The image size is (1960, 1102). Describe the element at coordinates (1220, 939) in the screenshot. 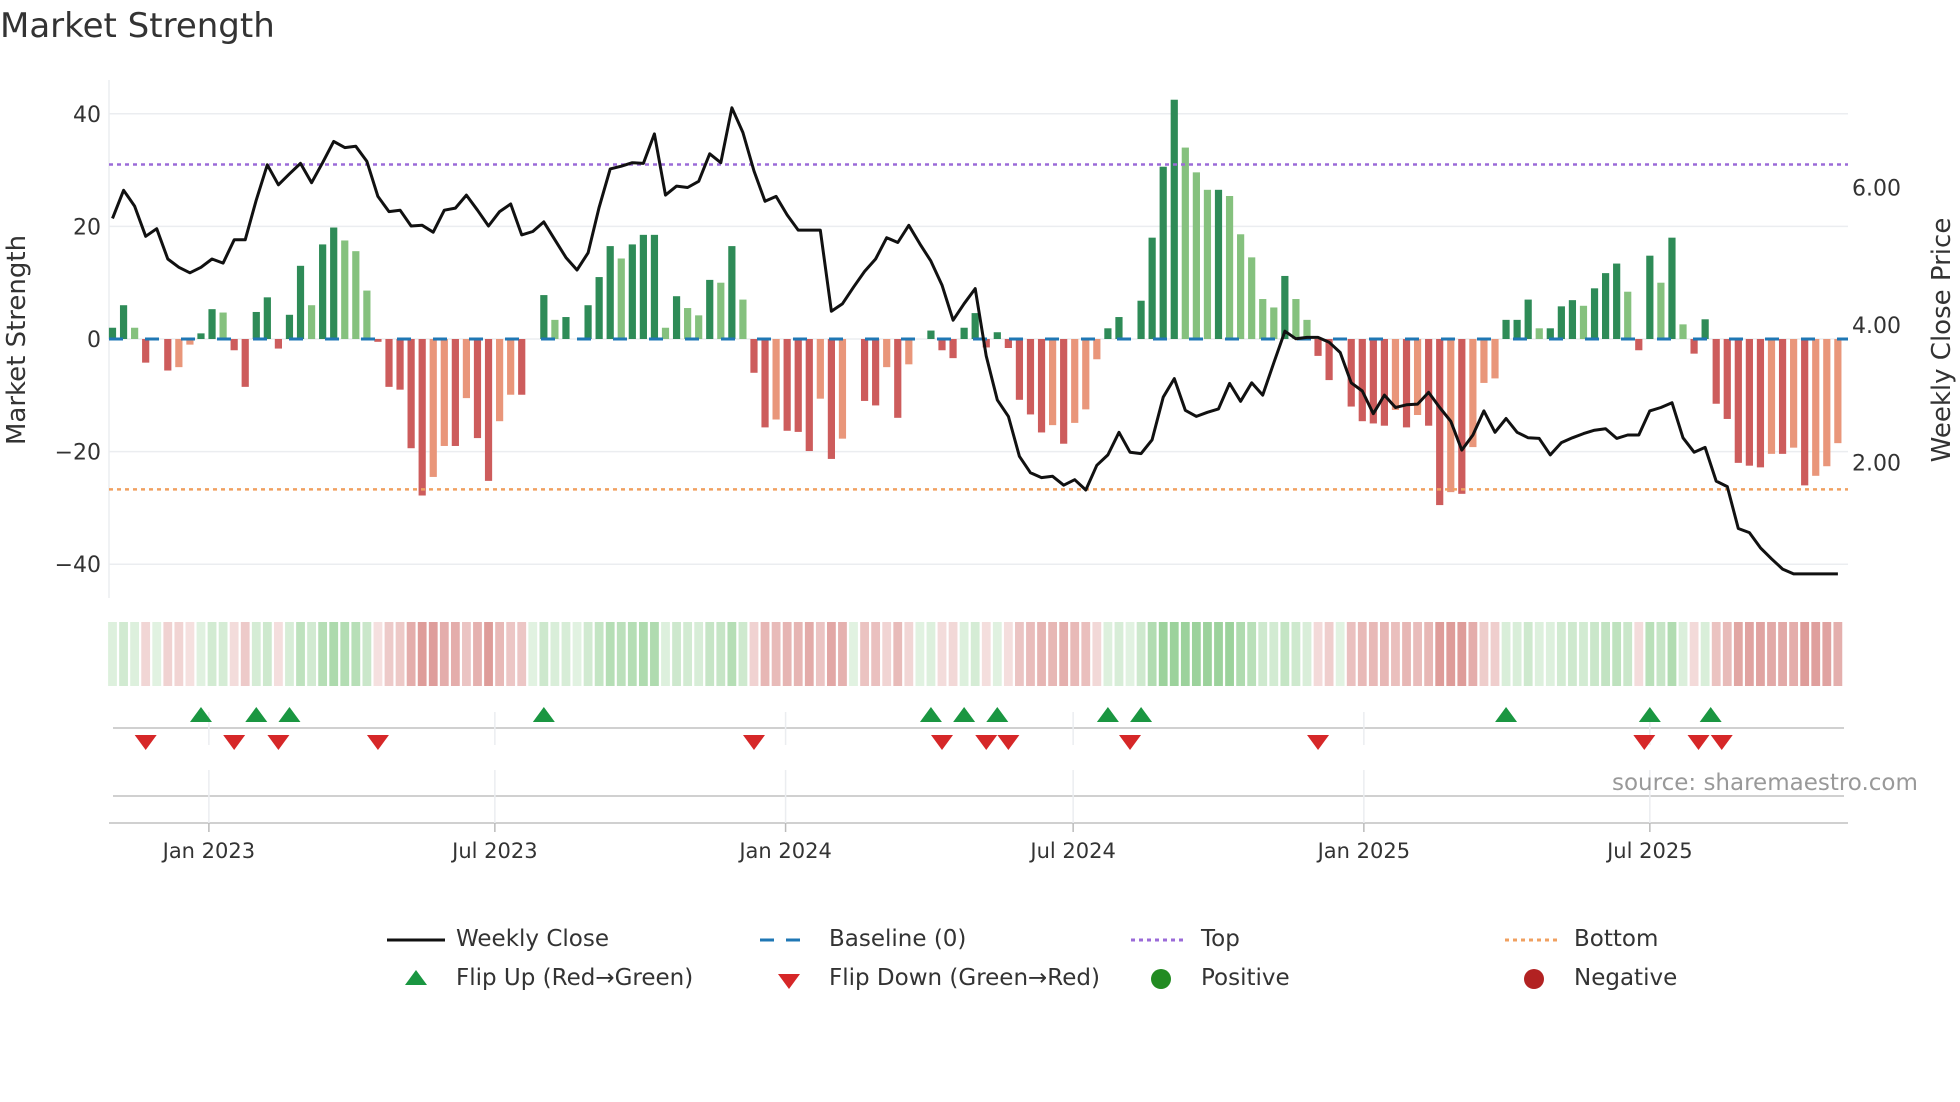

I see `legend-top: Top` at that location.